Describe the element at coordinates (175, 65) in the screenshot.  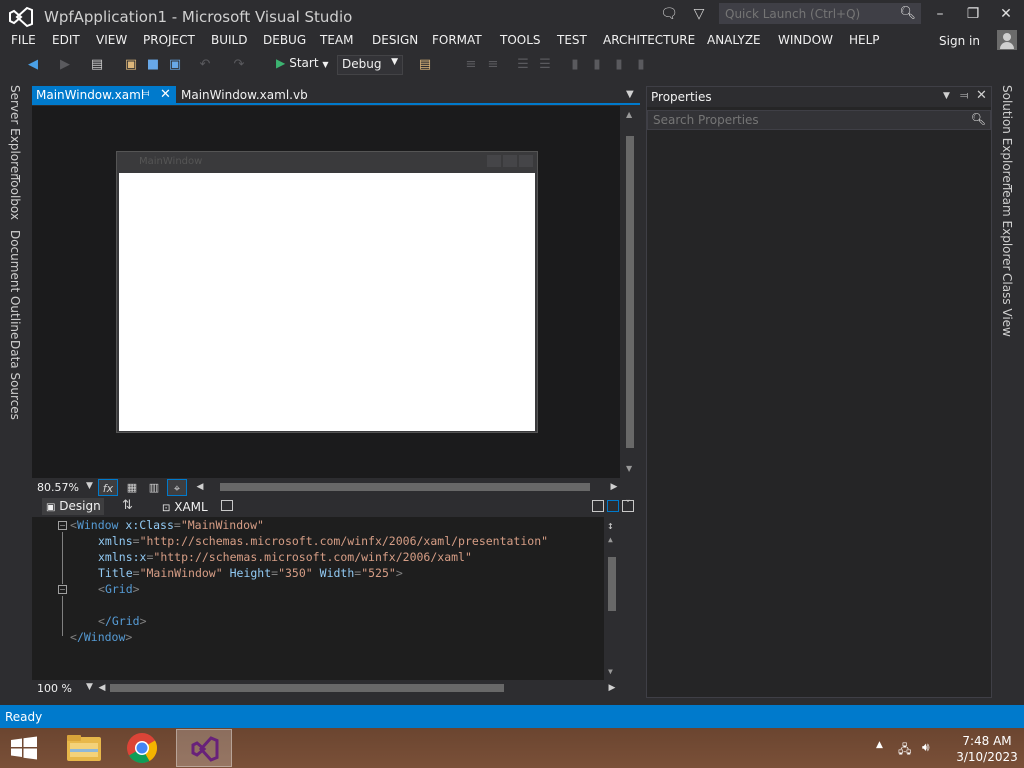
I see `save-all-icon: ▣` at that location.